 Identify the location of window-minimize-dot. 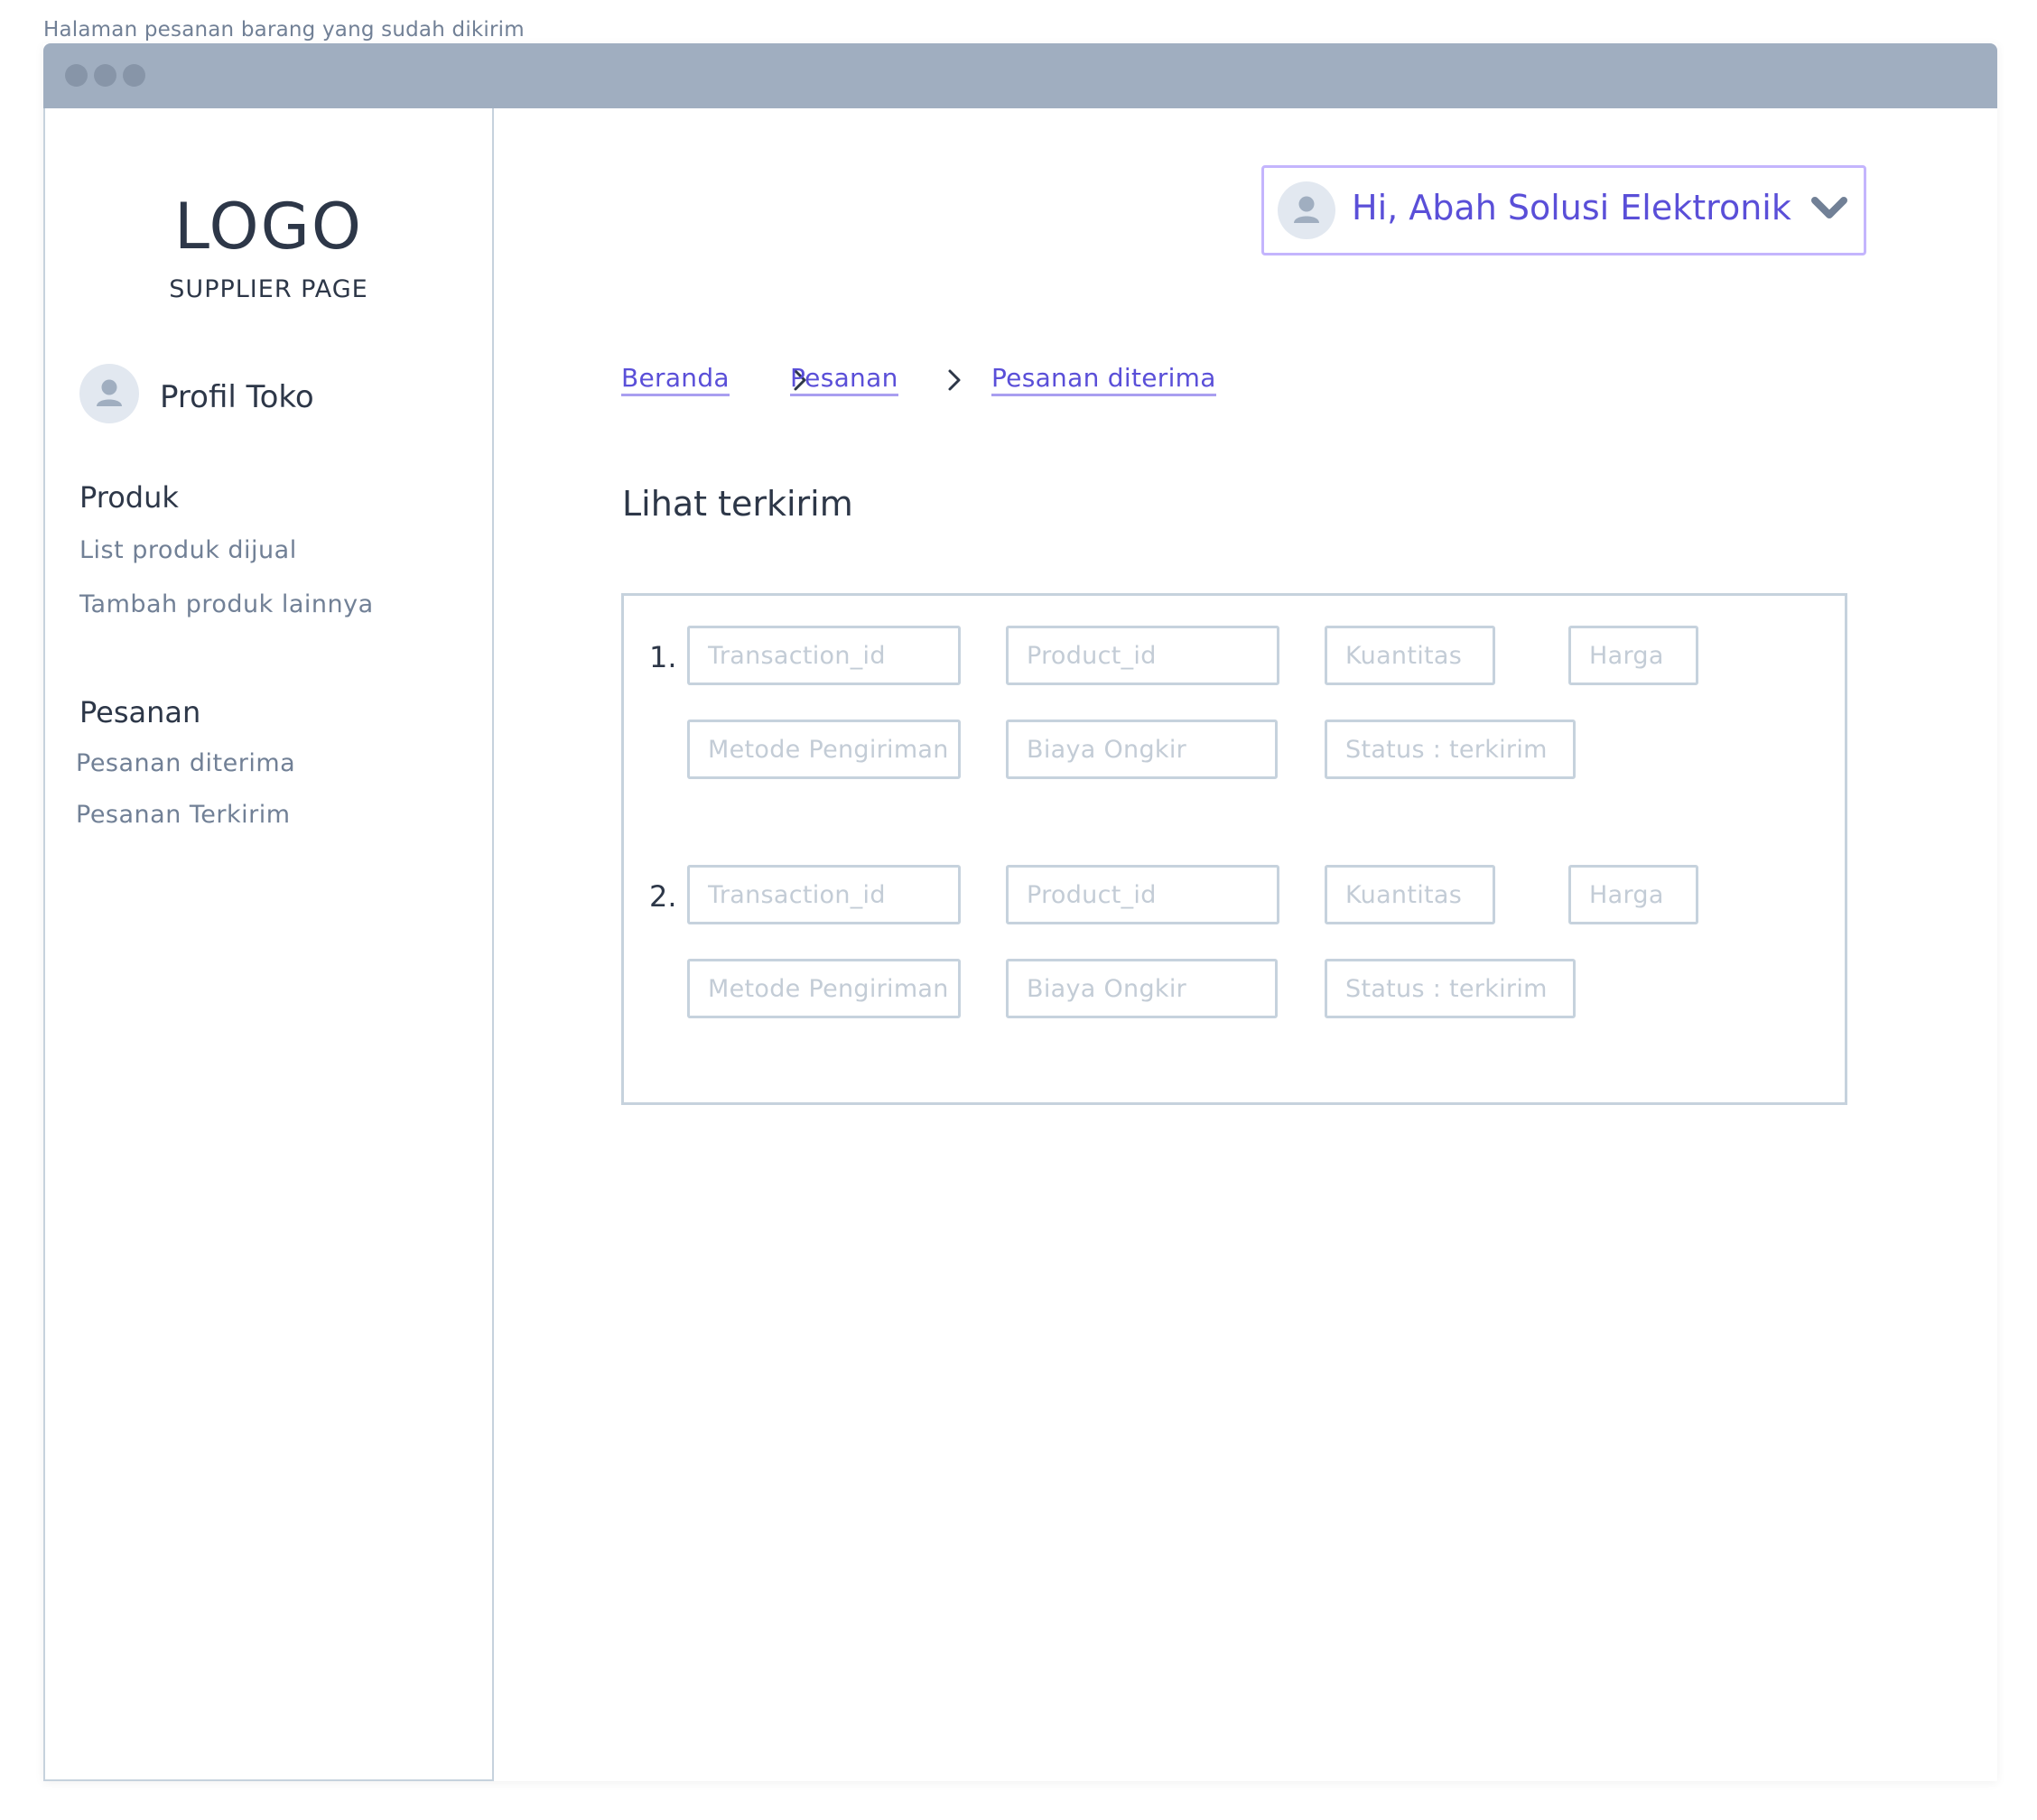
(105, 75).